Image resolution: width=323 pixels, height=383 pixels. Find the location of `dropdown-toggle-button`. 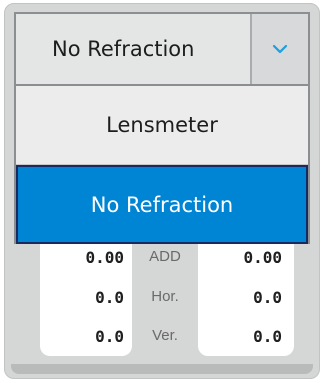

dropdown-toggle-button is located at coordinates (279, 49).